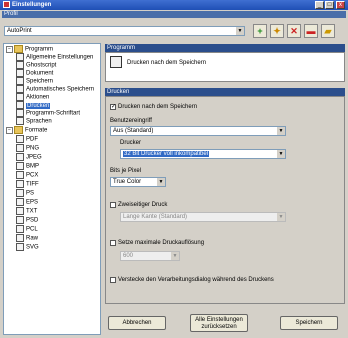 The width and height of the screenshot is (348, 338). I want to click on refresh-profile-button: ✦, so click(277, 31).